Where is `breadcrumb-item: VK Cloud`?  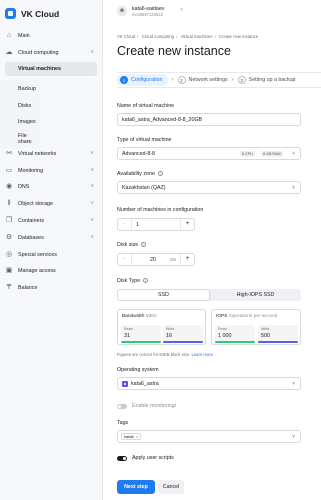 breadcrumb-item: VK Cloud is located at coordinates (126, 36).